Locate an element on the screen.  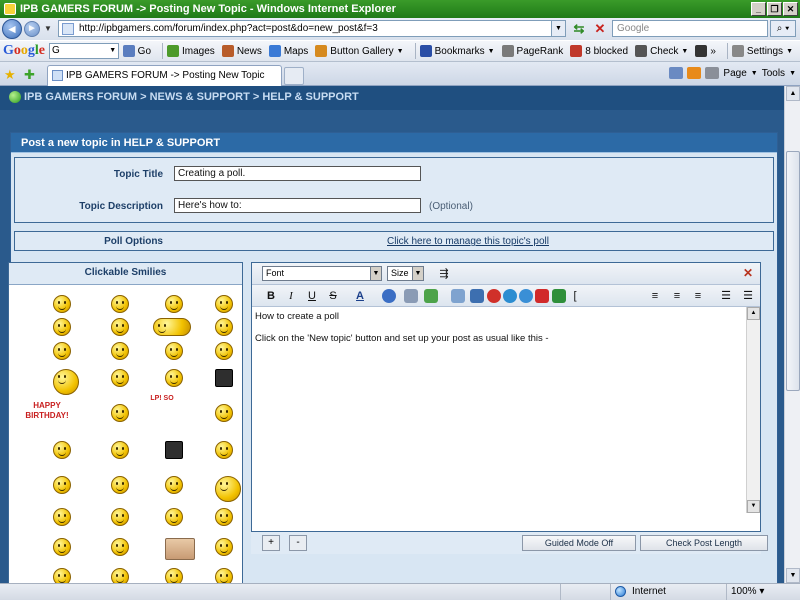
back-button: ◄ is located at coordinates (12, 29).